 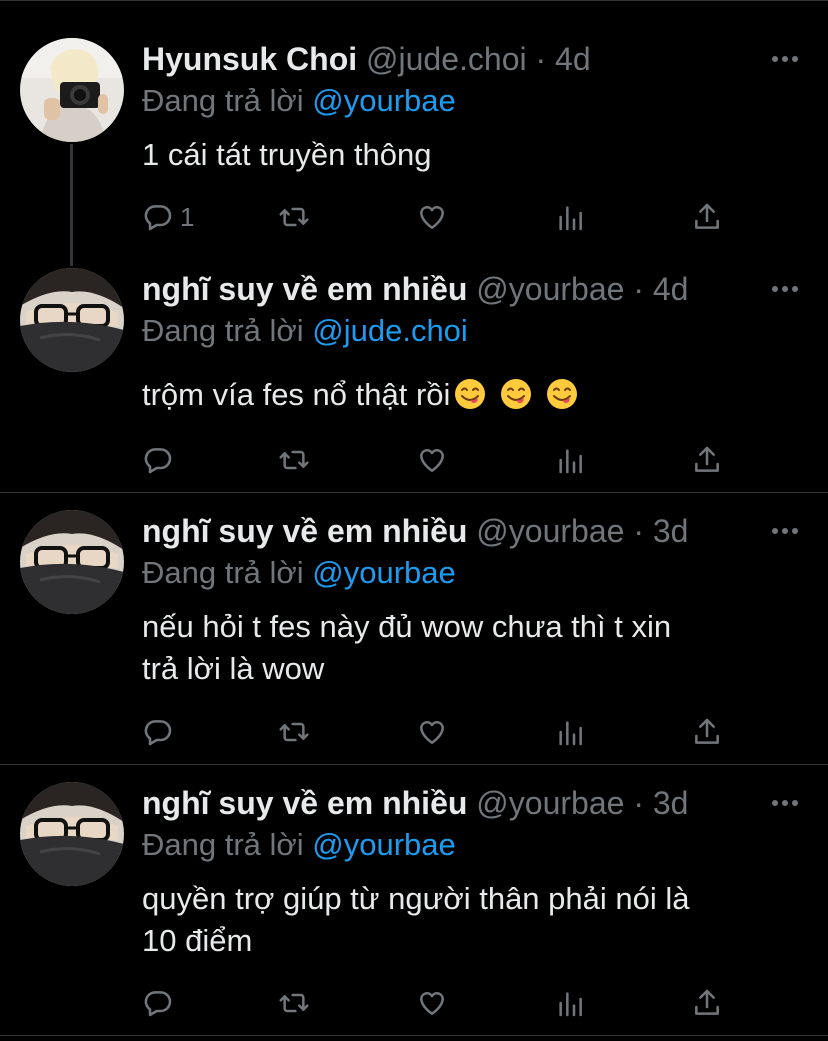 What do you see at coordinates (407, 626) in the screenshot?
I see `tweet-text-line: nếu hỏi t fes này đủ wow chưa thì t xin` at bounding box center [407, 626].